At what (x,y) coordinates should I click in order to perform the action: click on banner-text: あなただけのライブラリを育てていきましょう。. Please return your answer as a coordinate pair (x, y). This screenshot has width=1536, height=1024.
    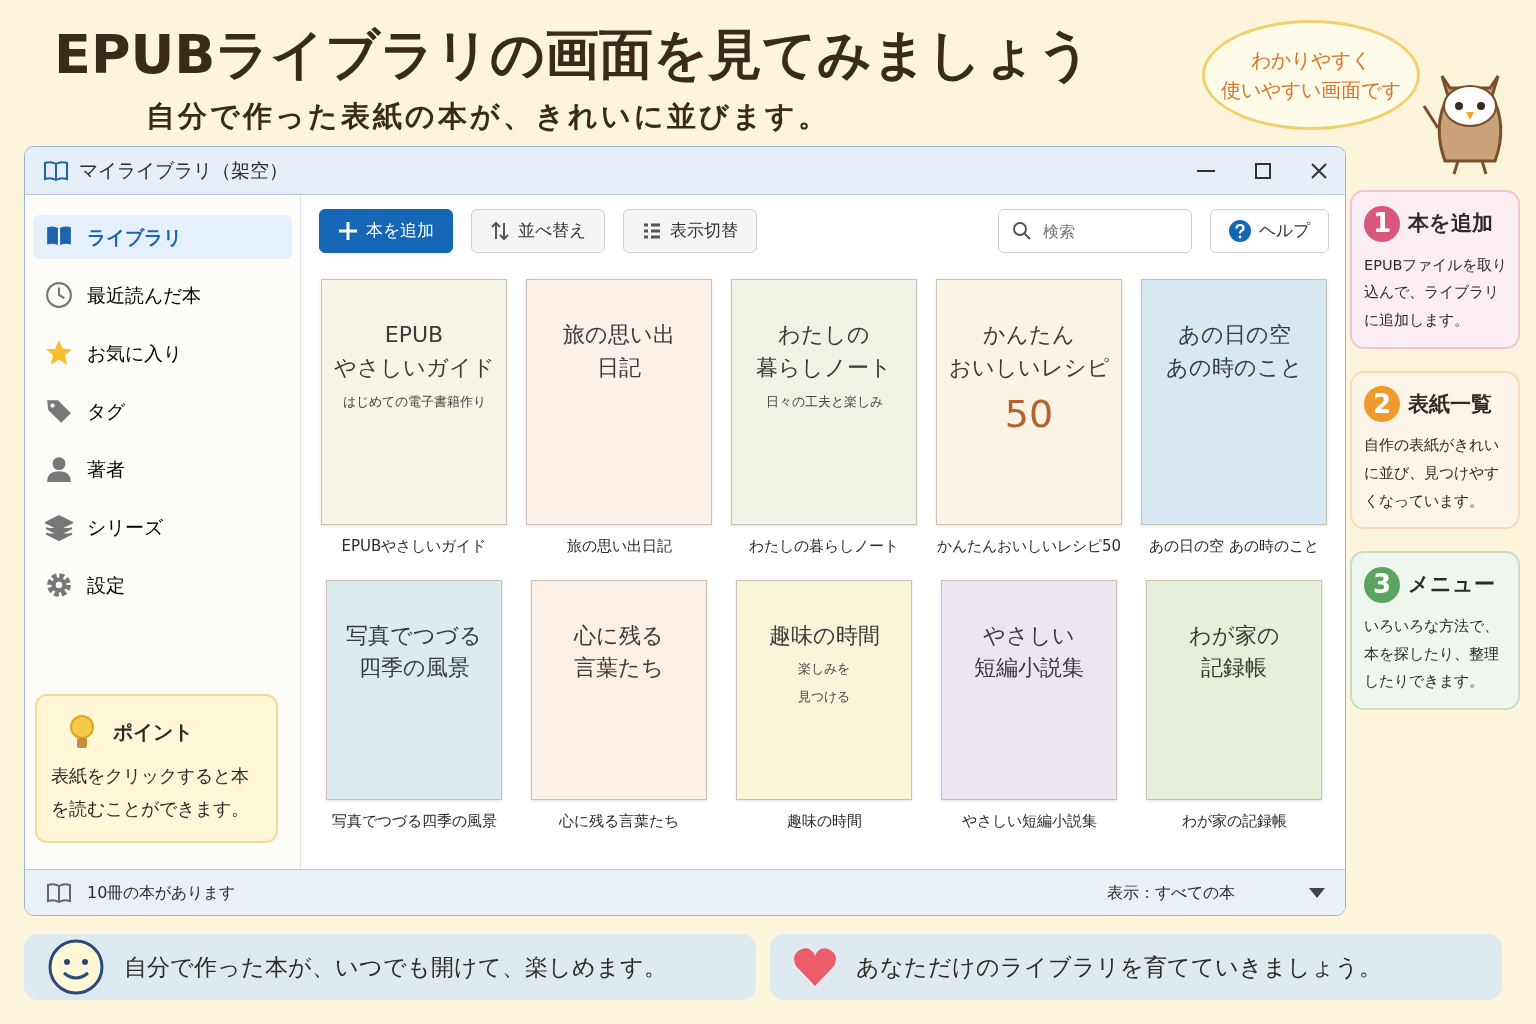
    Looking at the image, I should click on (1119, 967).